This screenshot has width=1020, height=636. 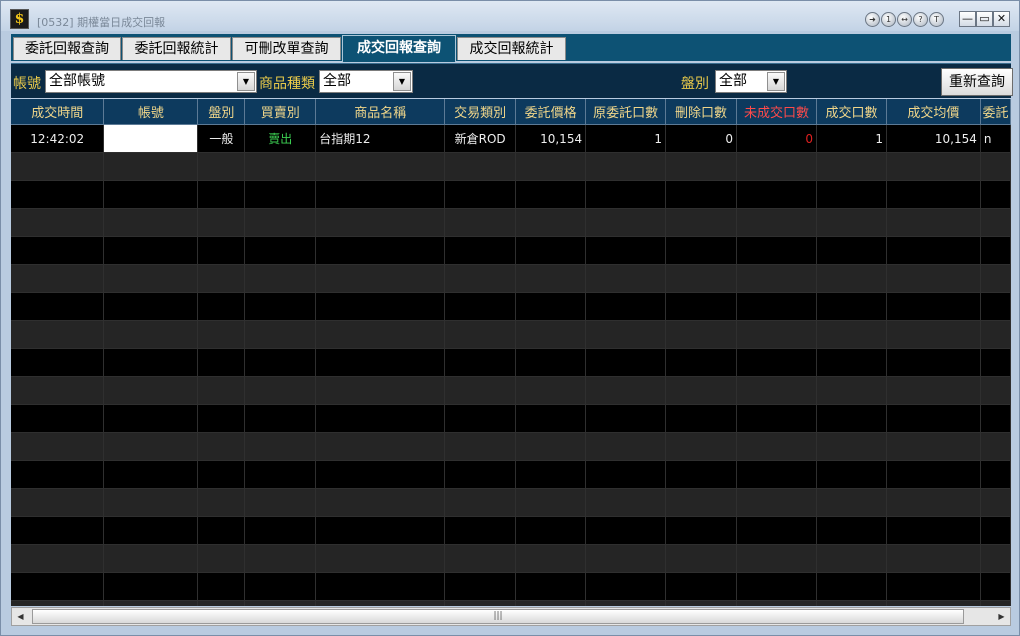 What do you see at coordinates (776, 112) in the screenshot?
I see `col-header-unfilled-qty: 未成交口數` at bounding box center [776, 112].